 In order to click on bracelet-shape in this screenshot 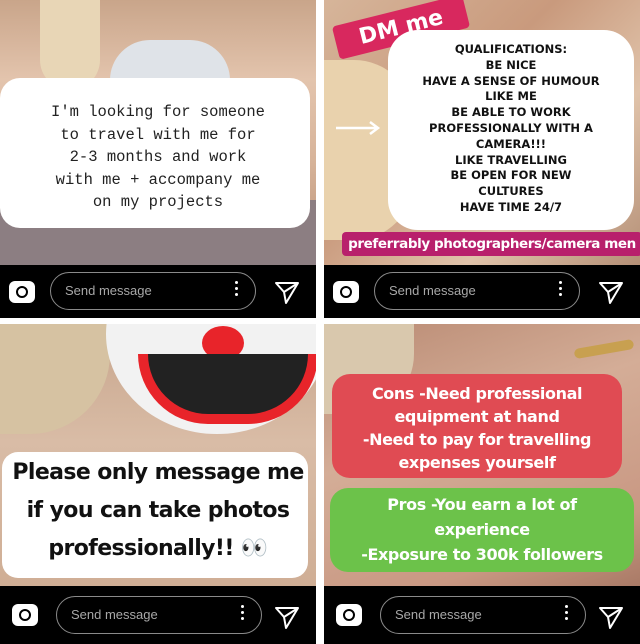, I will do `click(604, 349)`.